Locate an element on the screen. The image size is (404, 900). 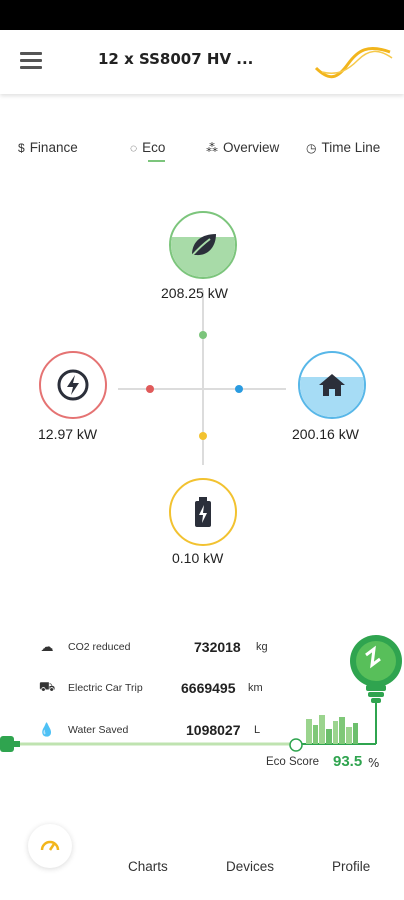
battery-node is located at coordinates (203, 512).